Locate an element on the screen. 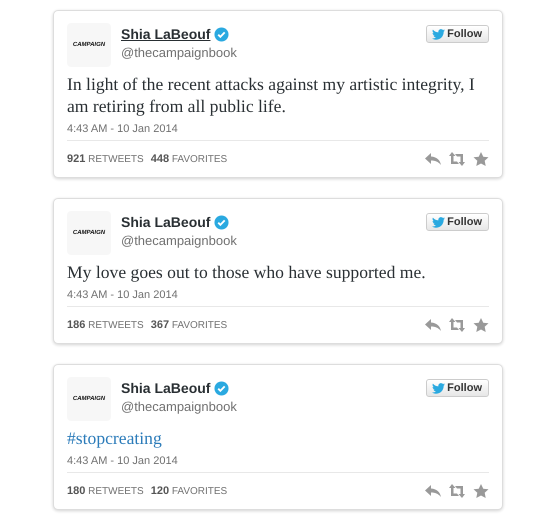 The height and width of the screenshot is (518, 560). retweet-count: 921 RETWEETS is located at coordinates (105, 159).